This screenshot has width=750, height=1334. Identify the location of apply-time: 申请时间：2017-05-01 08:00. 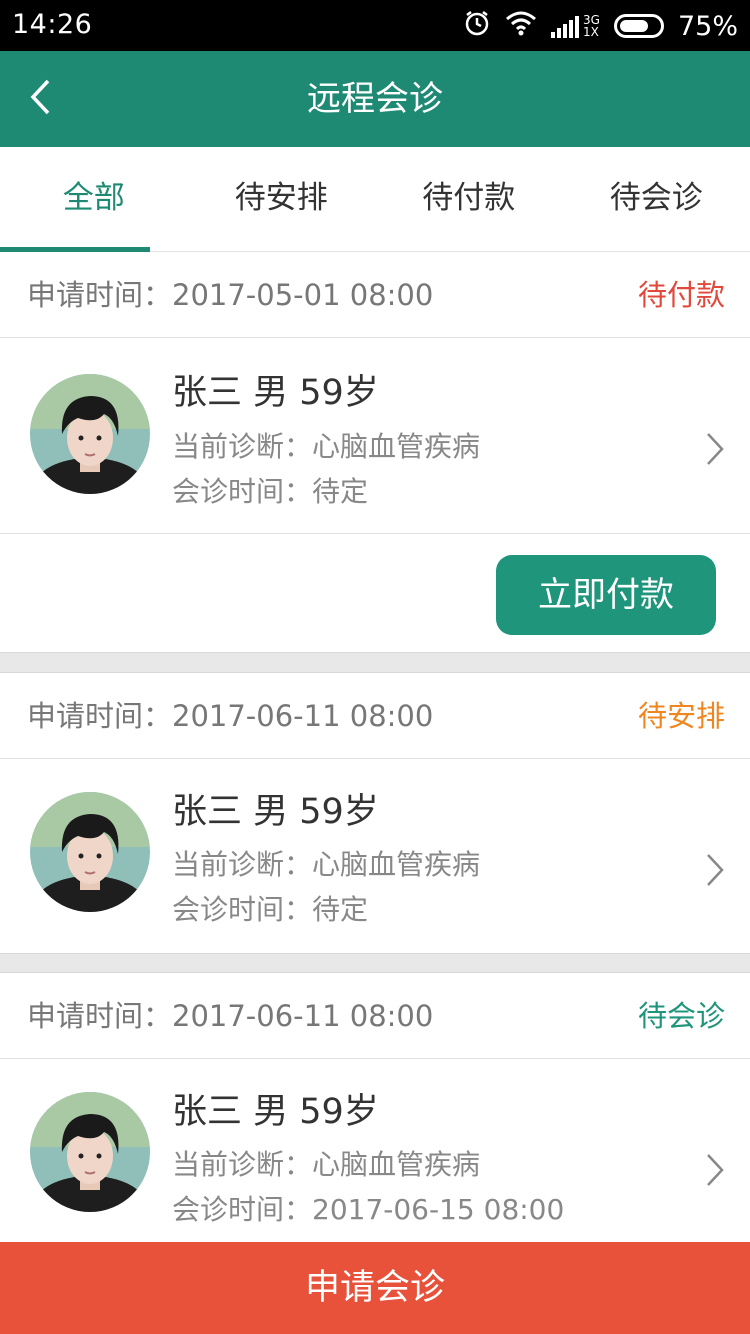
(230, 295).